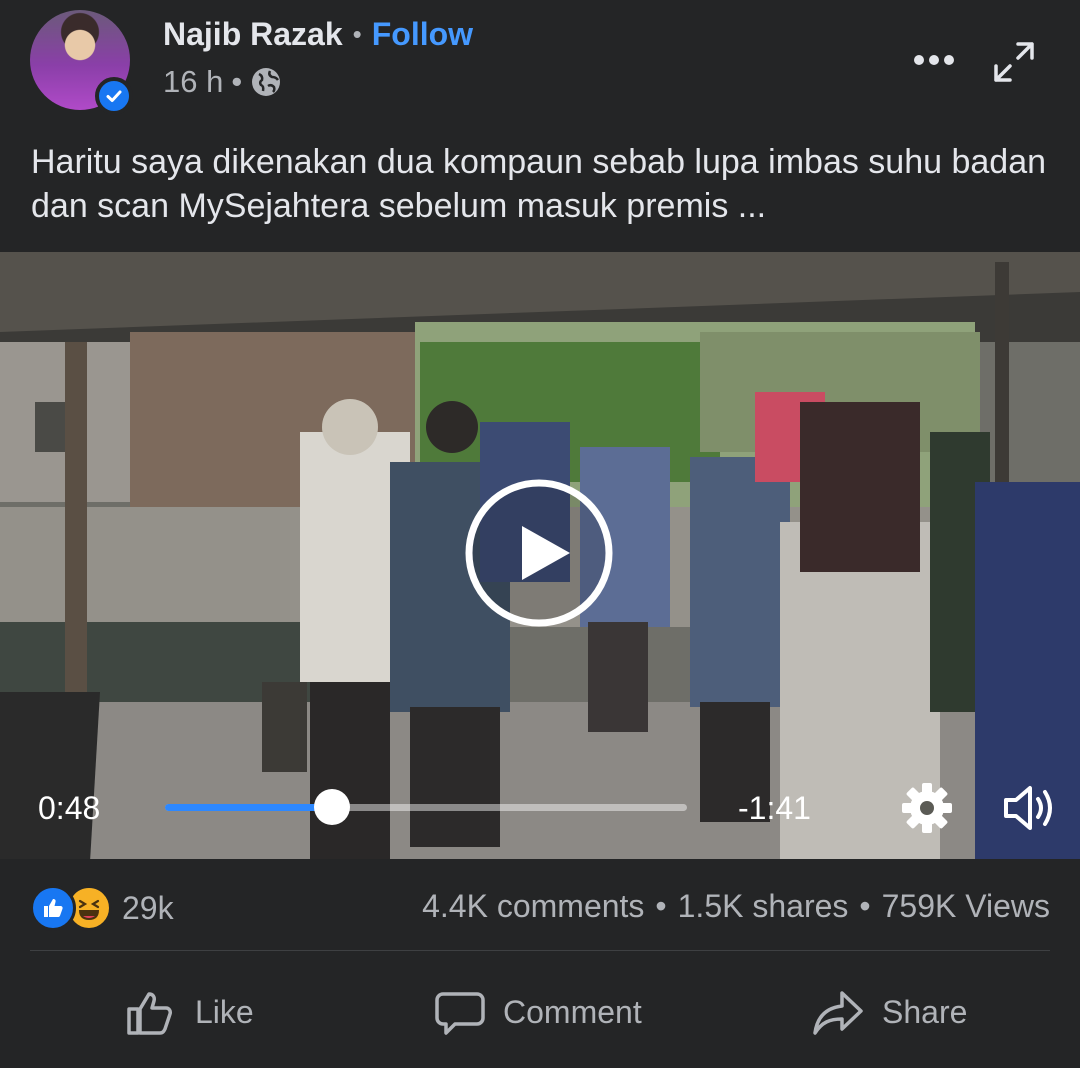 This screenshot has width=1080, height=1068. Describe the element at coordinates (533, 906) in the screenshot. I see `comments-count: 4.4K comments` at that location.